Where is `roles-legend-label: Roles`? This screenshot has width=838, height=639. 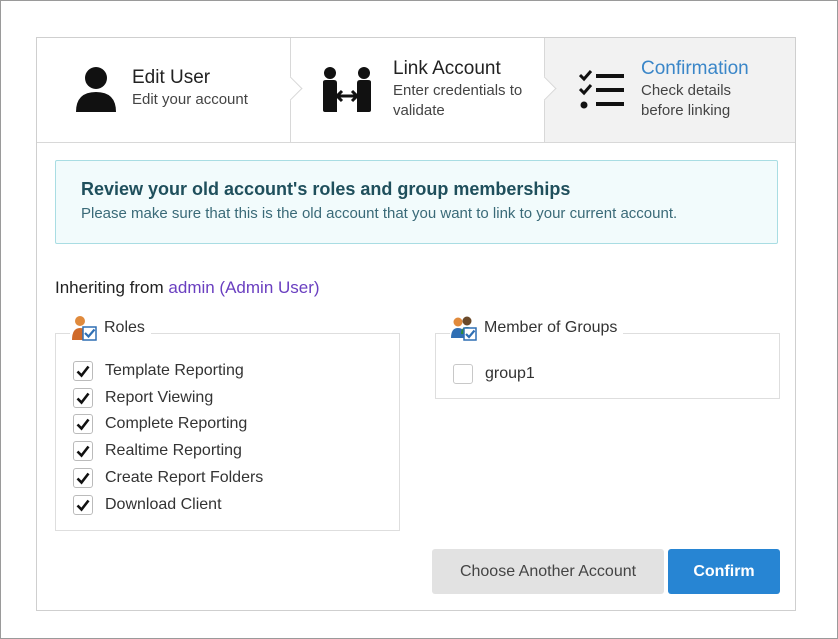 roles-legend-label: Roles is located at coordinates (124, 327).